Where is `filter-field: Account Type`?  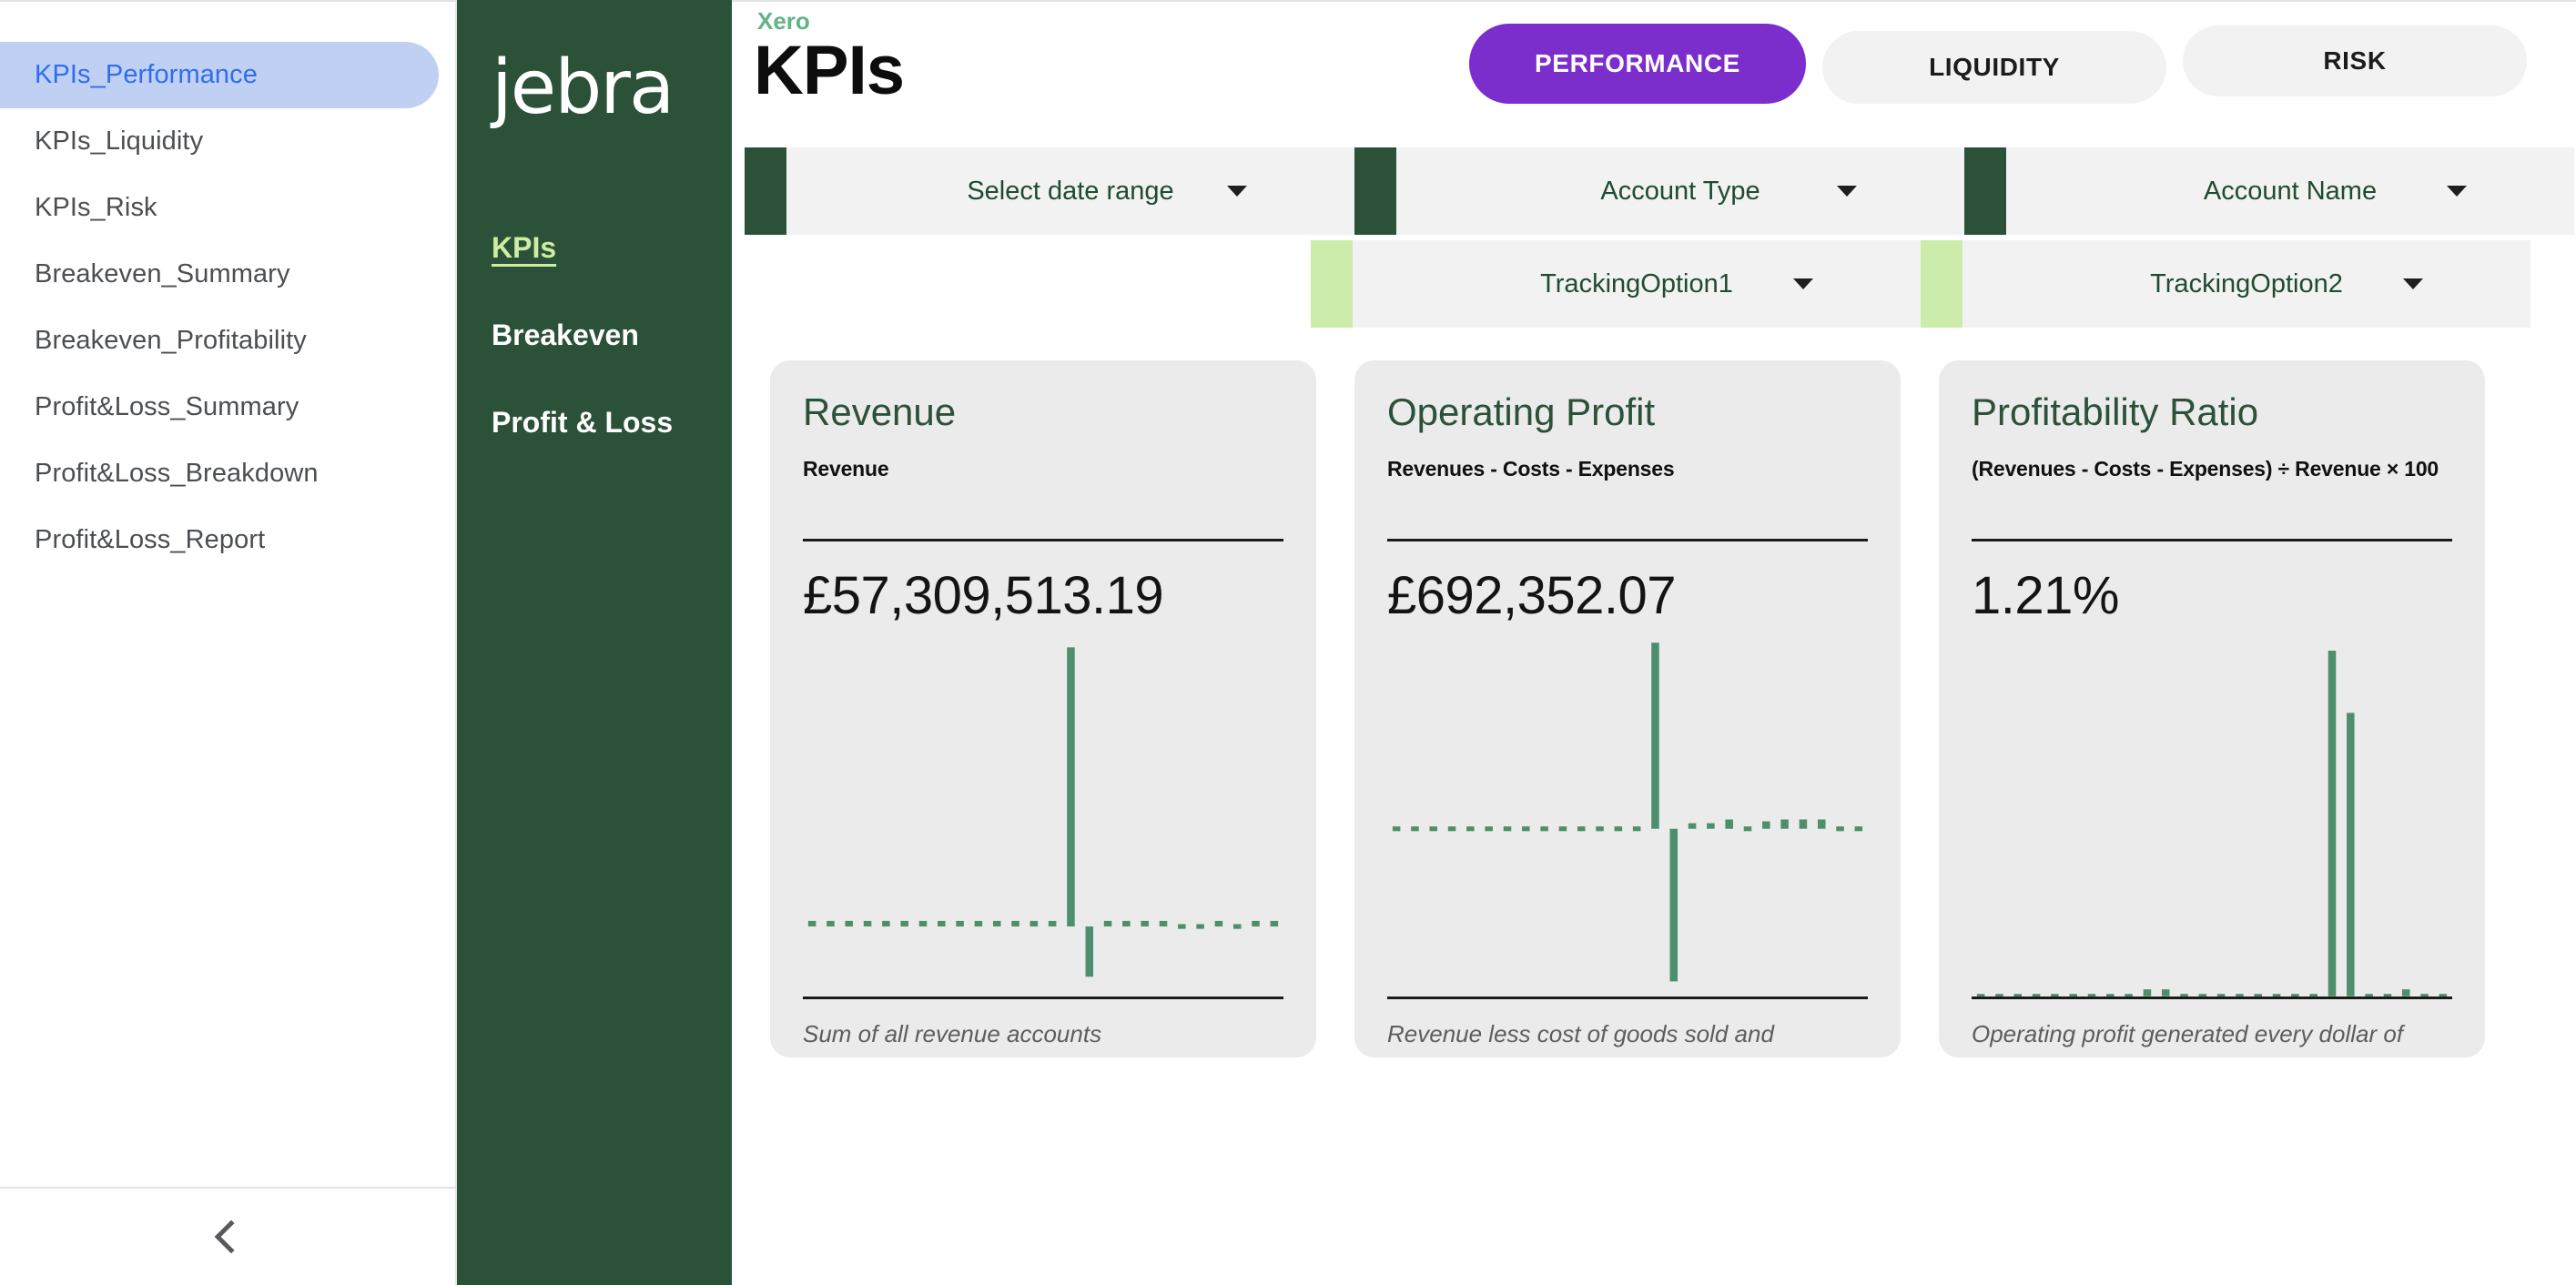
filter-field: Account Type is located at coordinates (1680, 191).